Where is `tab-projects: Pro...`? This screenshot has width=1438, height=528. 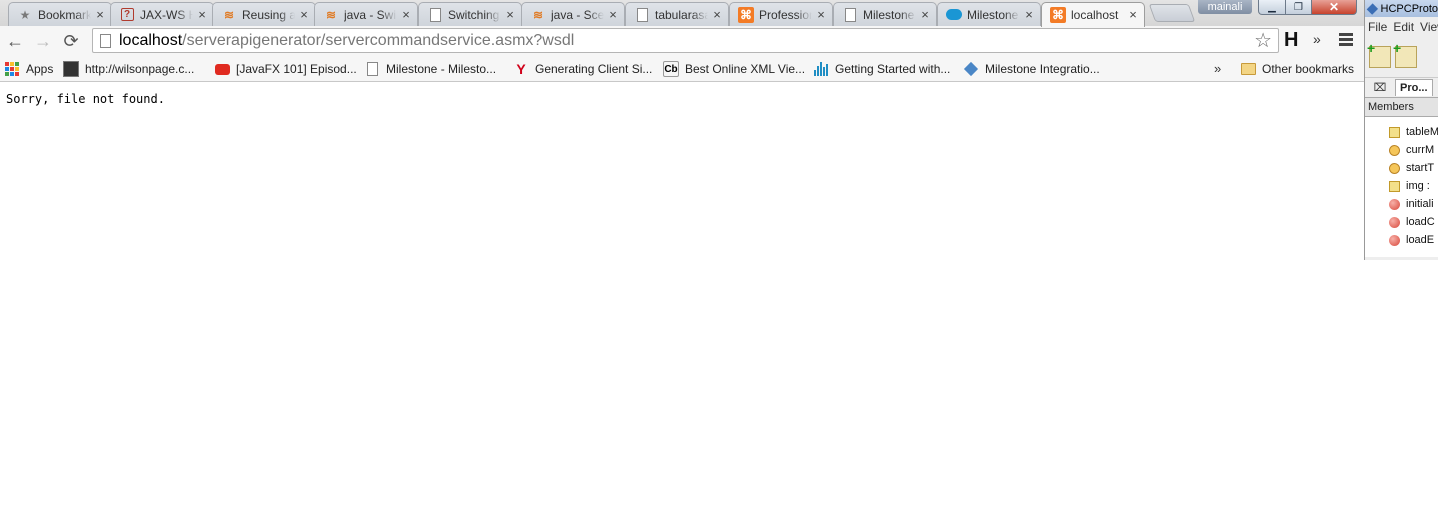 tab-projects: Pro... is located at coordinates (1414, 87).